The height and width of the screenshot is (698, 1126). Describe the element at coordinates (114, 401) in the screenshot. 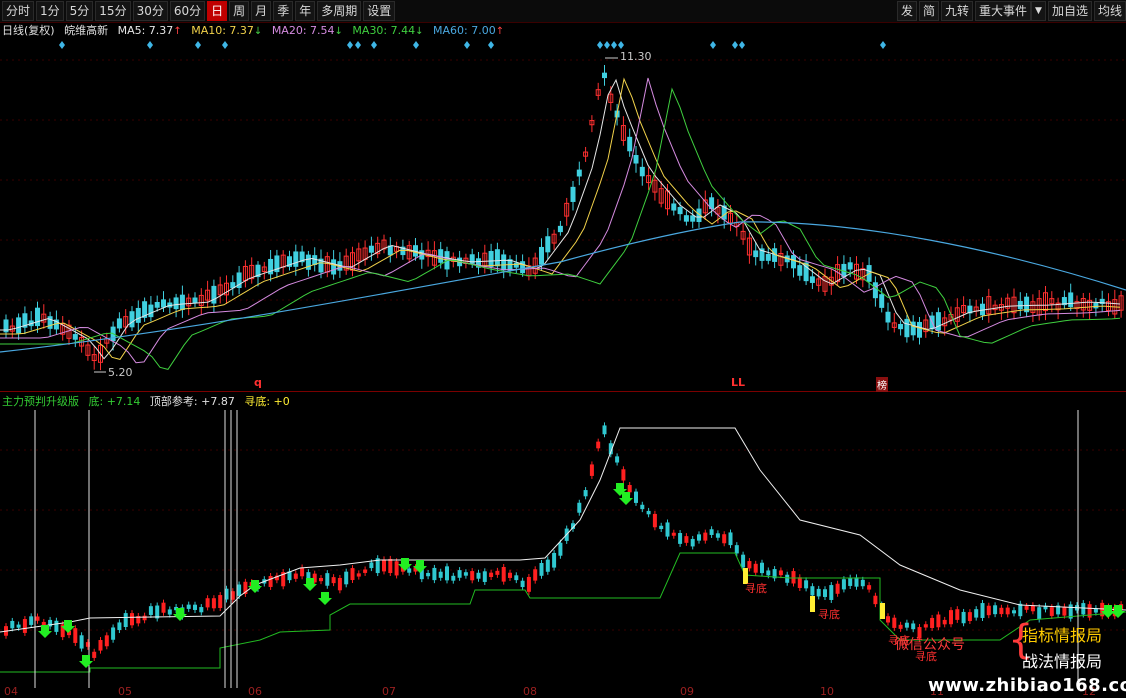

I see `indicator-bottom-value: 底: +7.14` at that location.